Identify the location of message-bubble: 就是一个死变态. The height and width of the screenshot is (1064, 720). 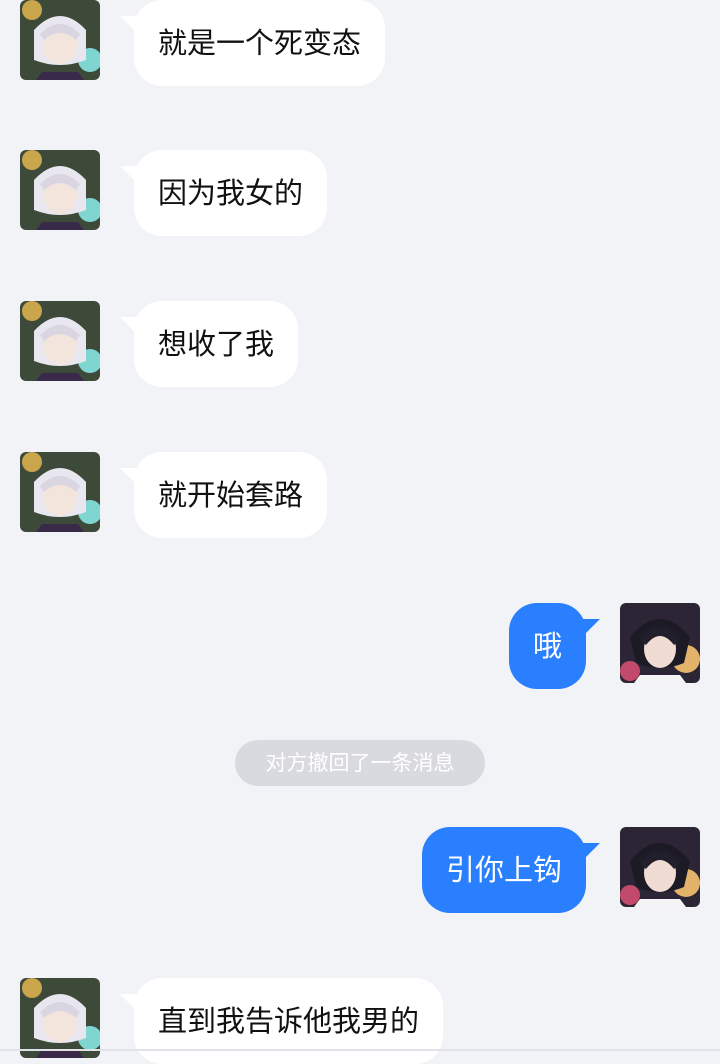
(260, 43).